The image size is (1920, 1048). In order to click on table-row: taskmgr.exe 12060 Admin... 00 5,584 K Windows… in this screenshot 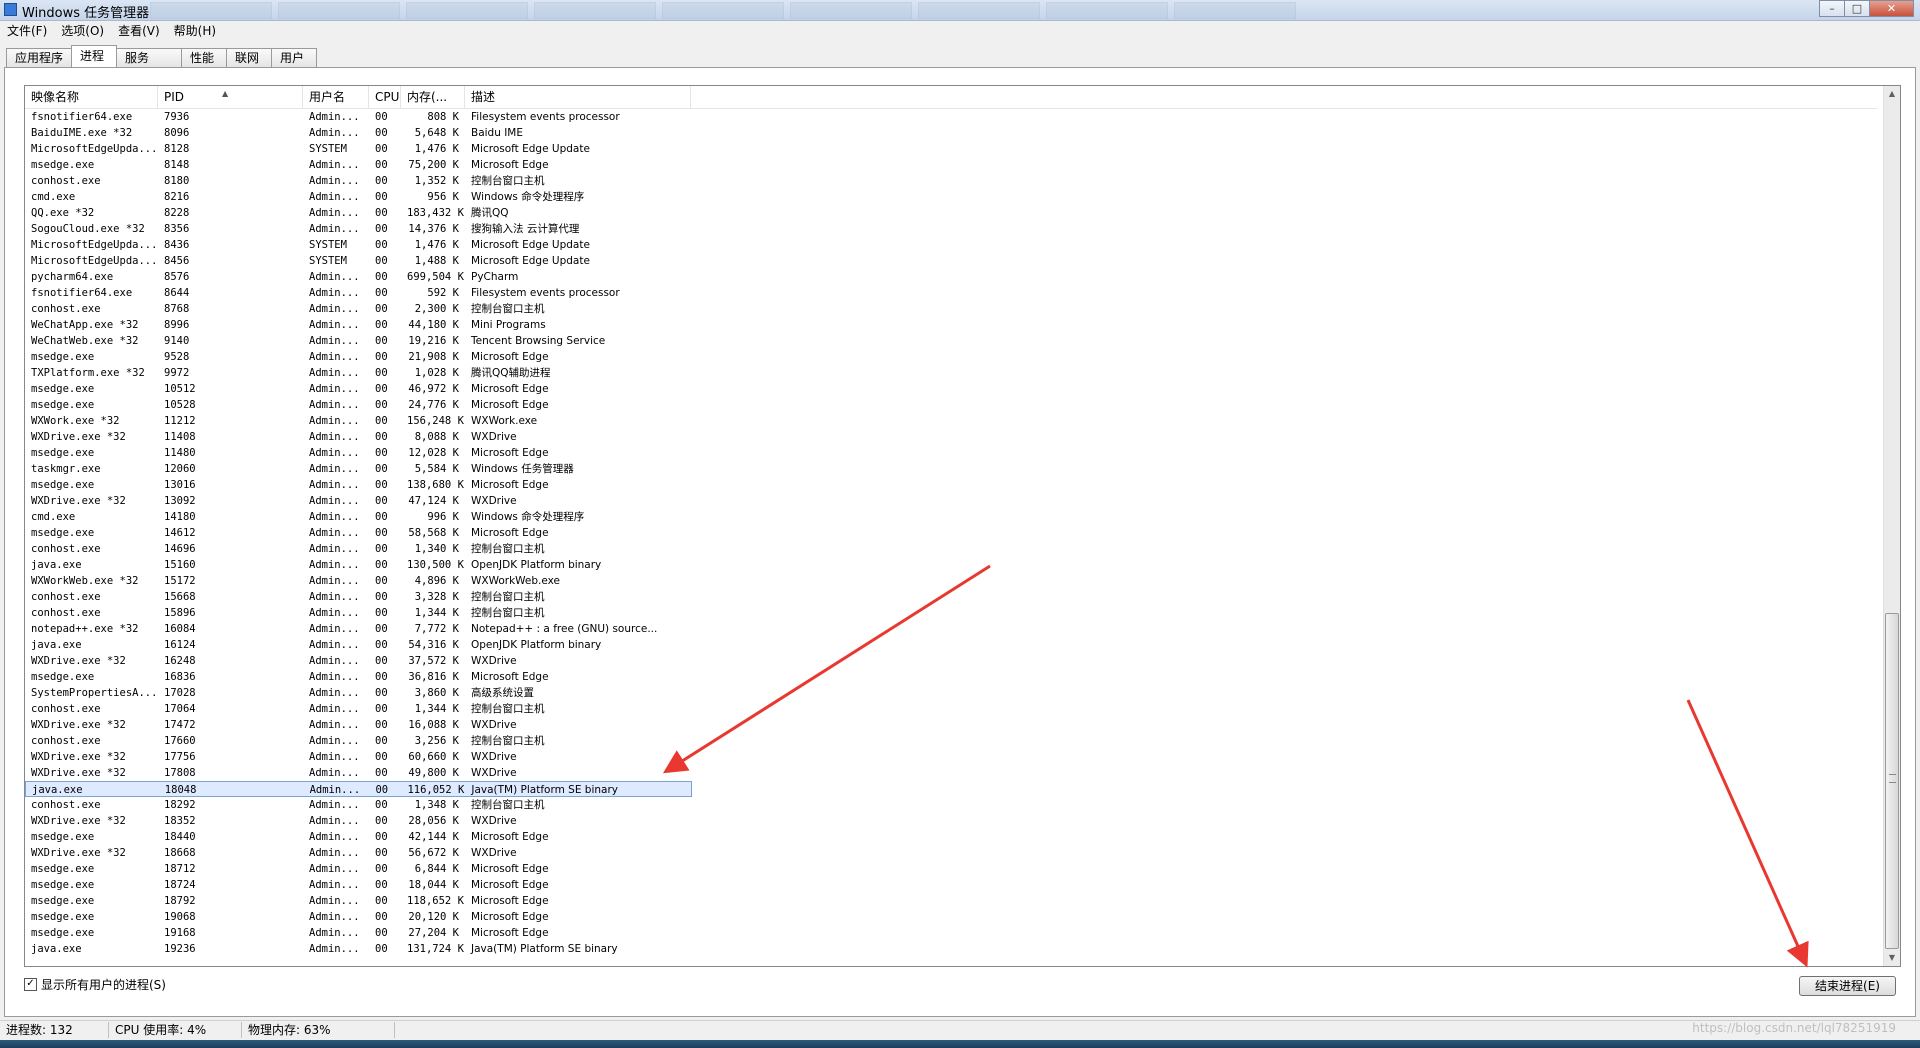, I will do `click(951, 469)`.